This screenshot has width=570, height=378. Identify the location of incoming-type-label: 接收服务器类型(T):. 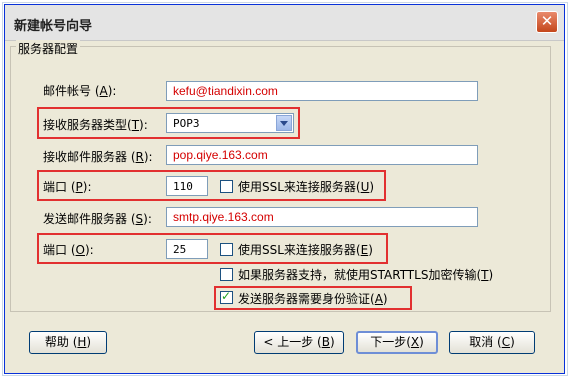
(95, 125).